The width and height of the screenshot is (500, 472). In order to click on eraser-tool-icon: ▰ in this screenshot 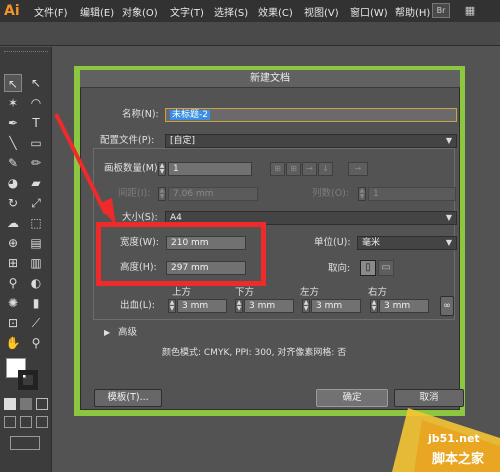, I will do `click(36, 183)`.